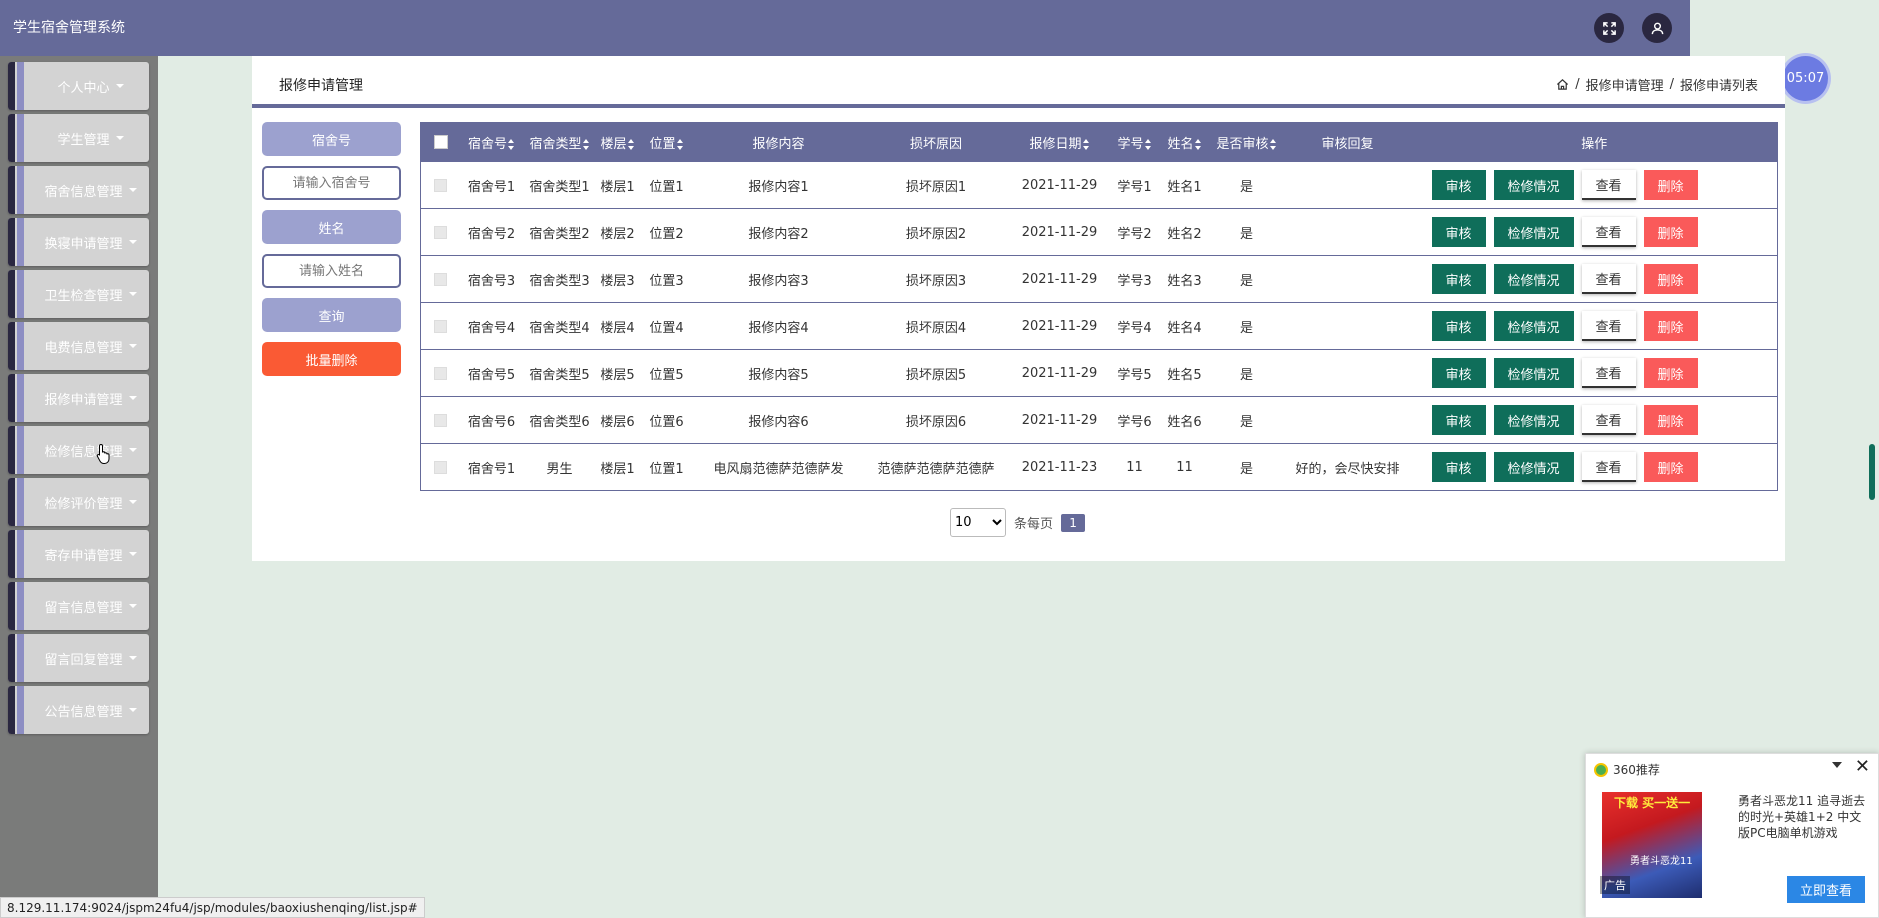  Describe the element at coordinates (666, 142) in the screenshot. I see `col-header: 位置` at that location.